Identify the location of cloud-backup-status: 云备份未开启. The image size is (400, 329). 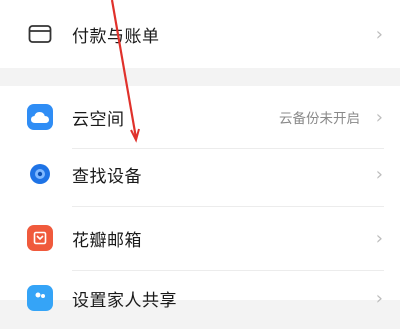
(319, 119).